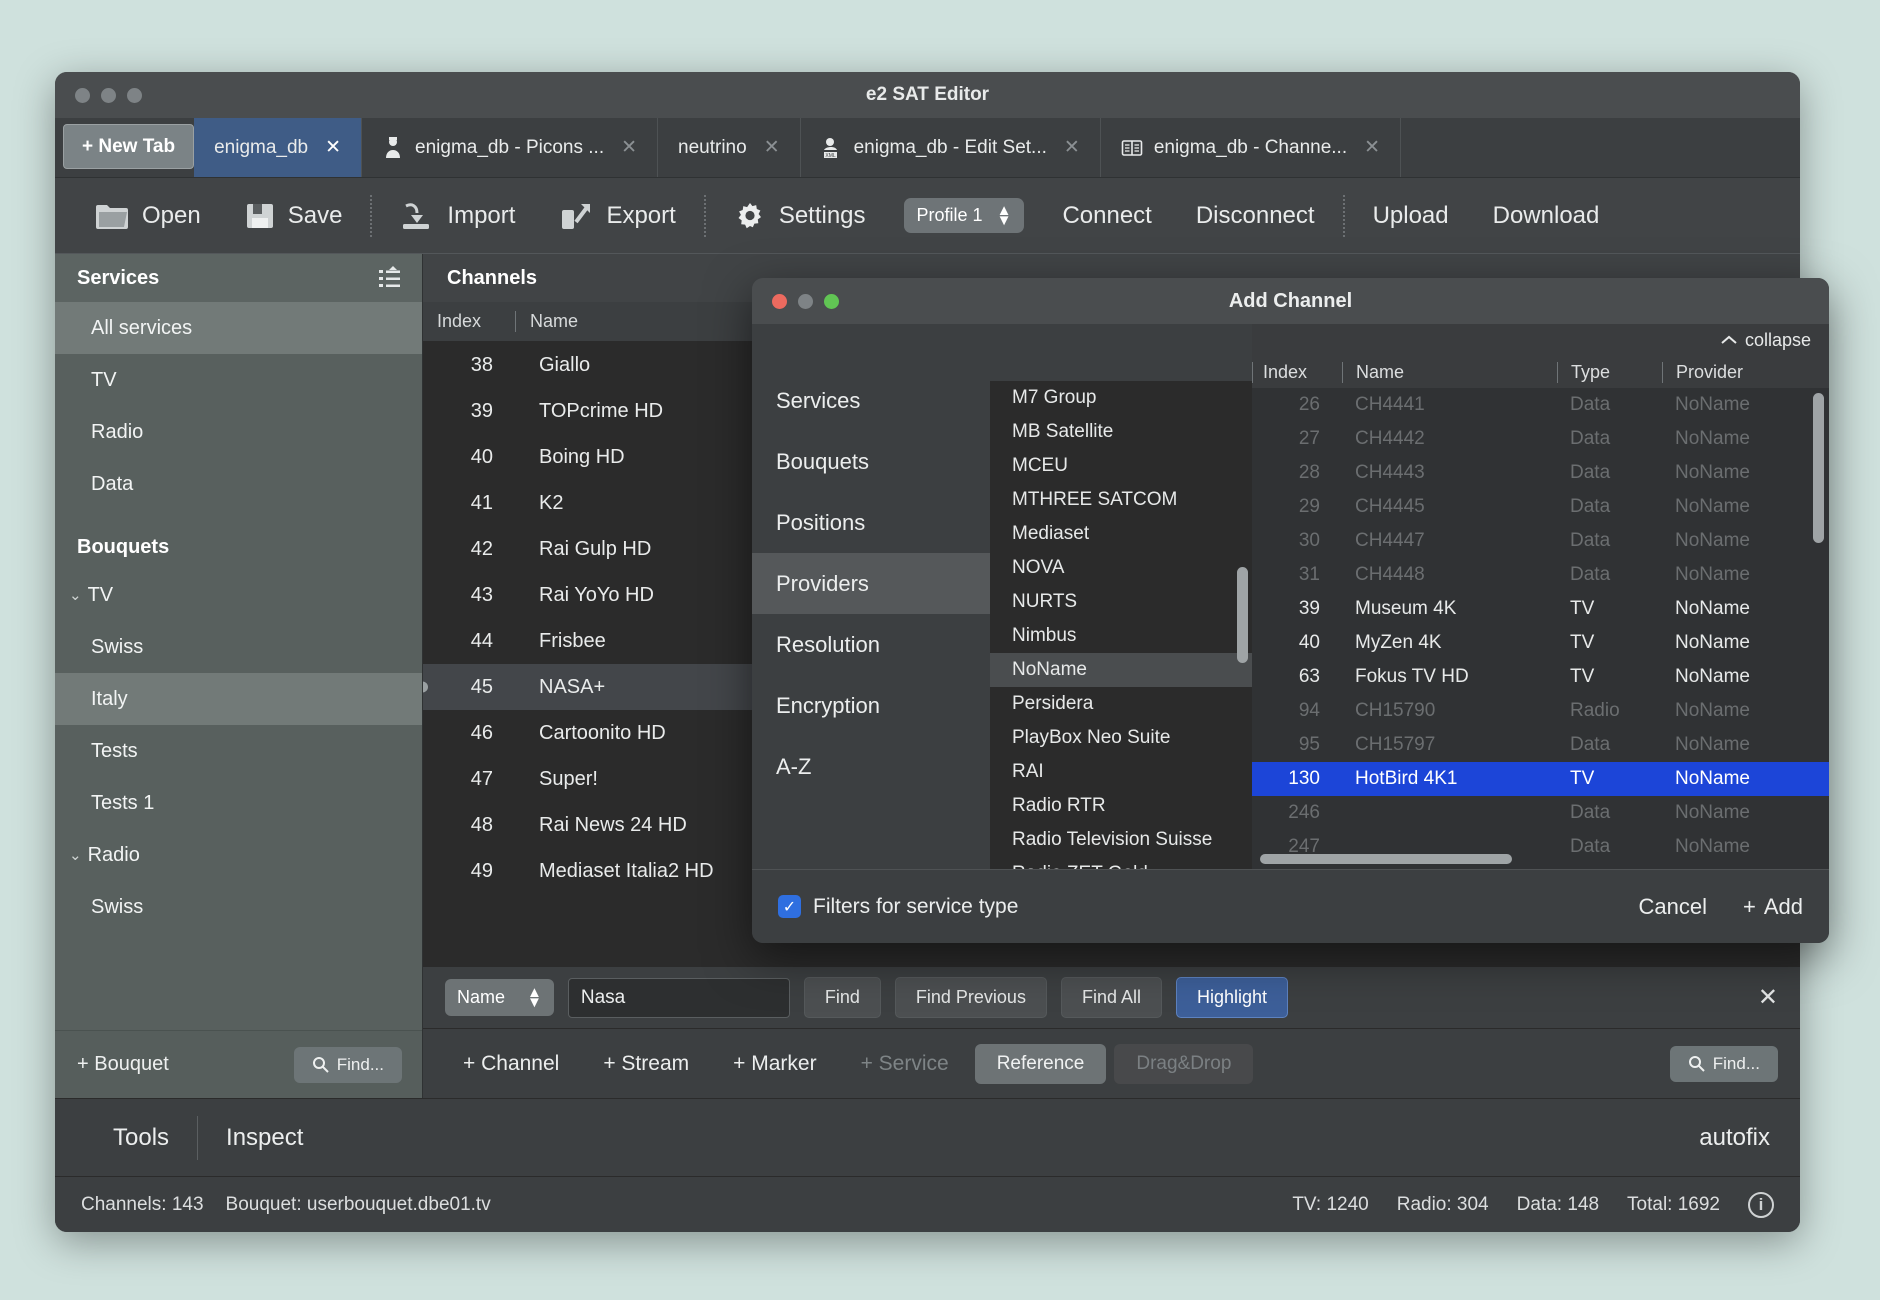 This screenshot has height=1300, width=1880. What do you see at coordinates (82, 95) in the screenshot?
I see `close-window-button` at bounding box center [82, 95].